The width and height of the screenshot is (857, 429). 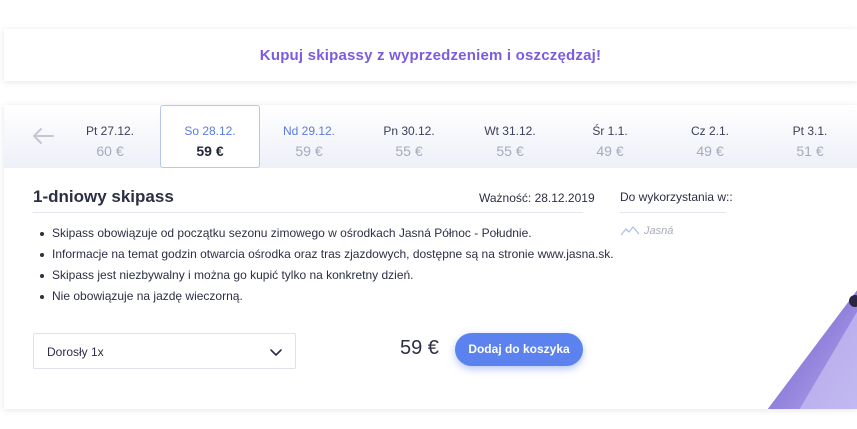 What do you see at coordinates (519, 349) in the screenshot?
I see `add-to-cart-button: Dodaj do koszyka` at bounding box center [519, 349].